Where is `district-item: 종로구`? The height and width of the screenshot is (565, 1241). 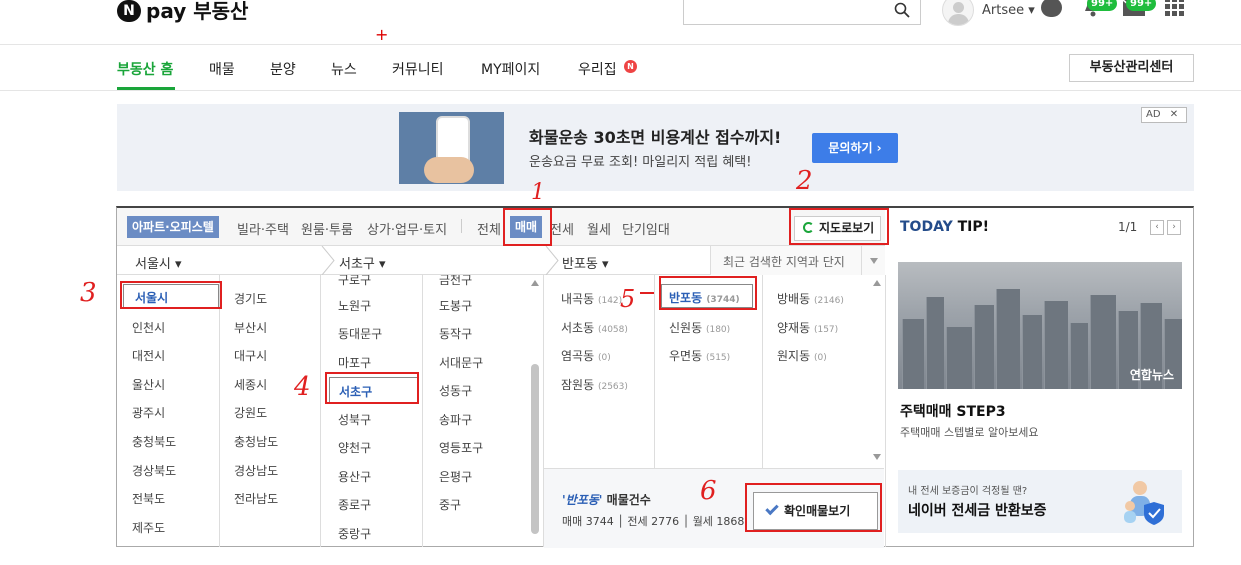
district-item: 종로구 is located at coordinates (354, 504).